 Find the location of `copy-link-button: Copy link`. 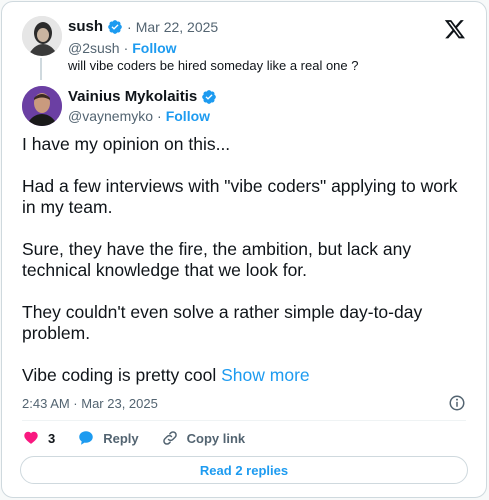

copy-link-button: Copy link is located at coordinates (203, 438).